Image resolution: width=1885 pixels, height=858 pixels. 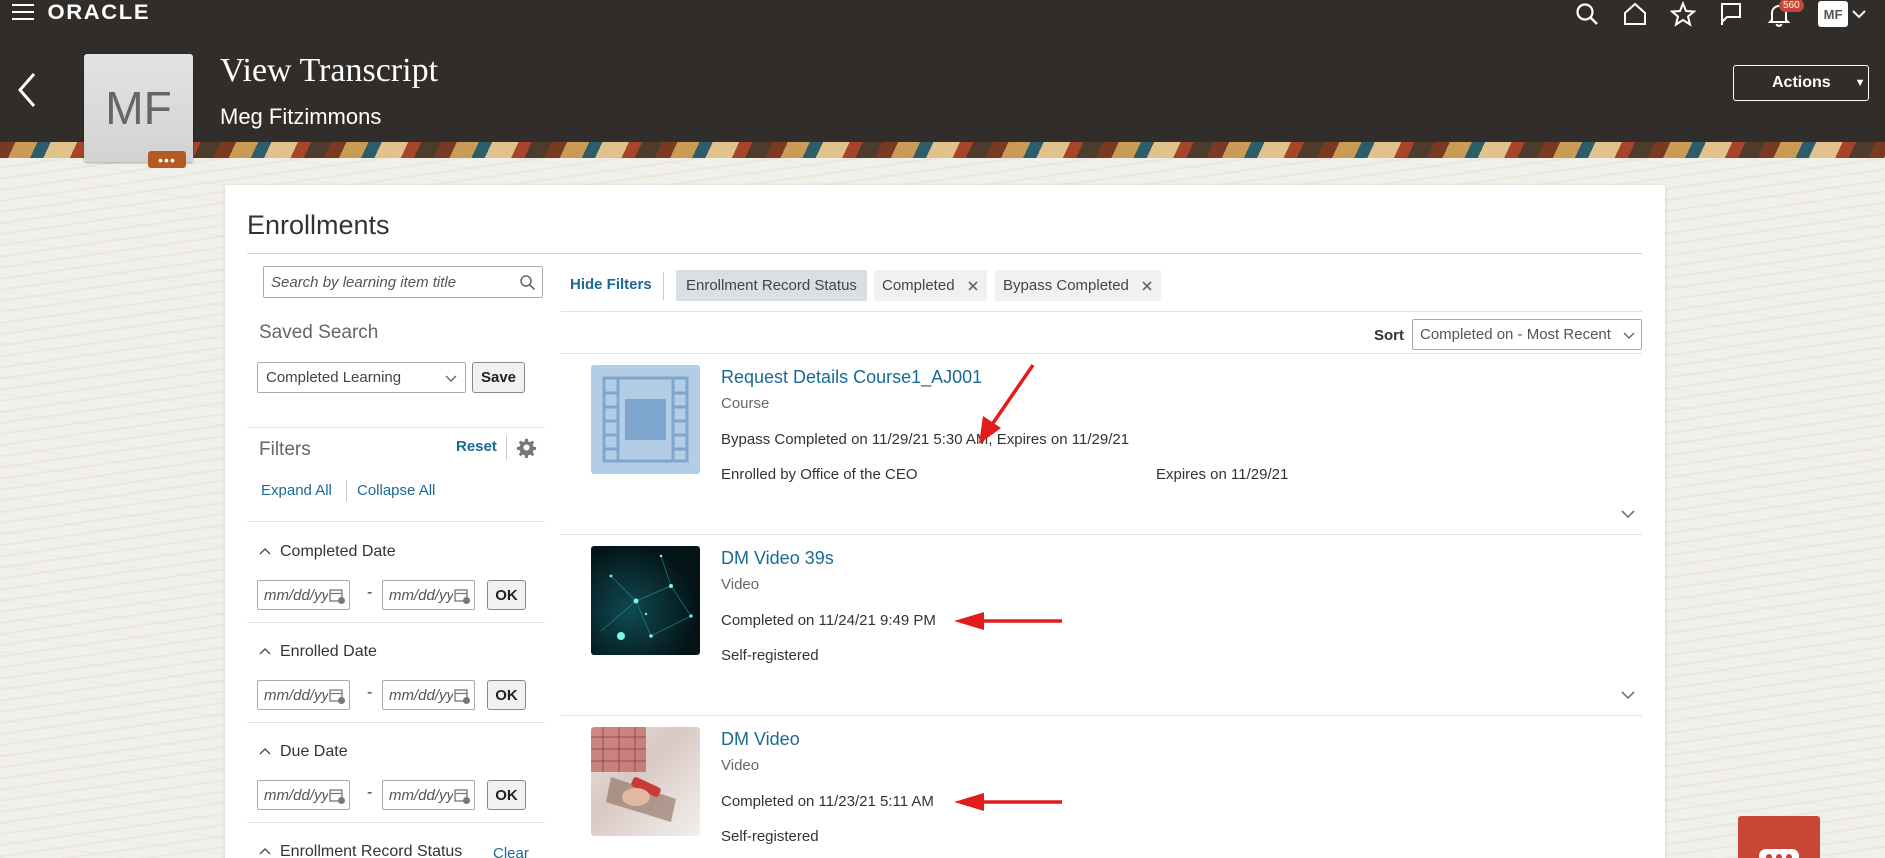 What do you see at coordinates (370, 792) in the screenshot?
I see `date-range-dash: -` at bounding box center [370, 792].